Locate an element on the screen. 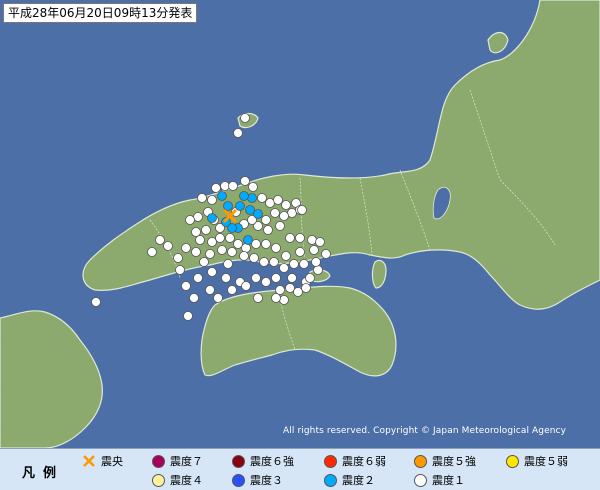 The height and width of the screenshot is (490, 600). legend-item-intensity-7: 震度７ is located at coordinates (177, 461).